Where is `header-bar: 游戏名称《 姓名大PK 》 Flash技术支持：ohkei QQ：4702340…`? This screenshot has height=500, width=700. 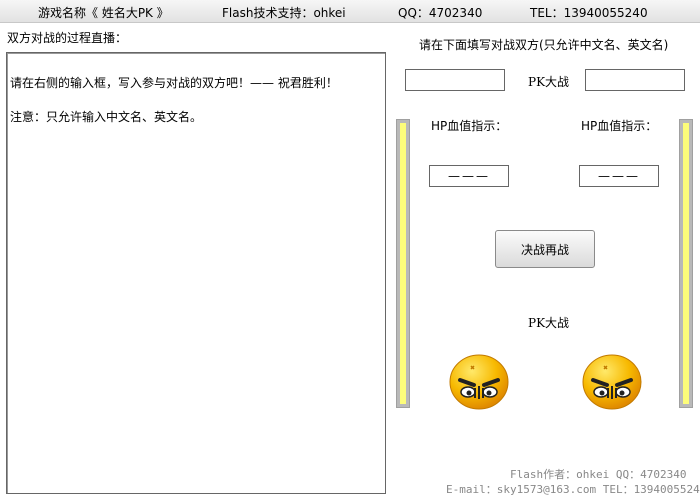 header-bar: 游戏名称《 姓名大PK 》 Flash技术支持：ohkei QQ：4702340… is located at coordinates (350, 11).